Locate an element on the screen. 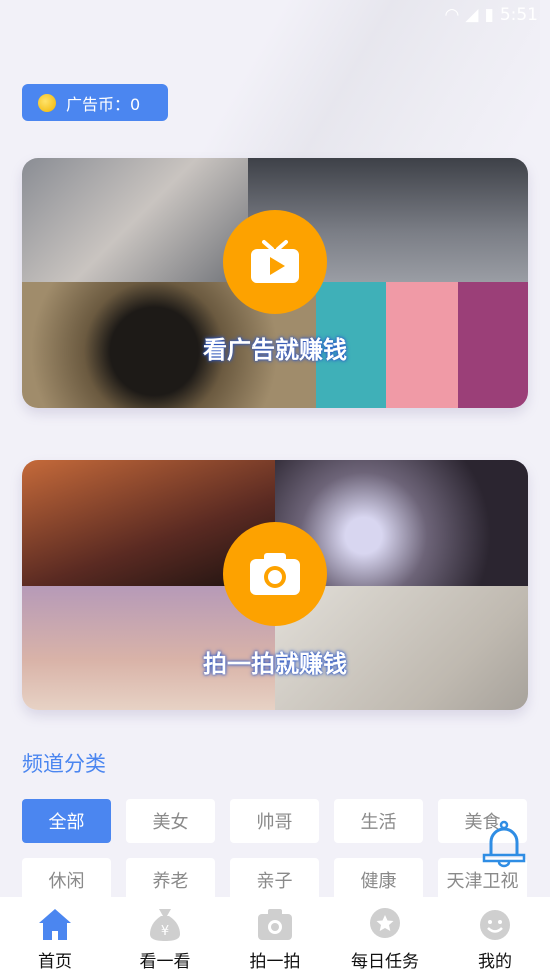 The image size is (550, 979). channel-section-title: 频道分类 is located at coordinates (64, 764).